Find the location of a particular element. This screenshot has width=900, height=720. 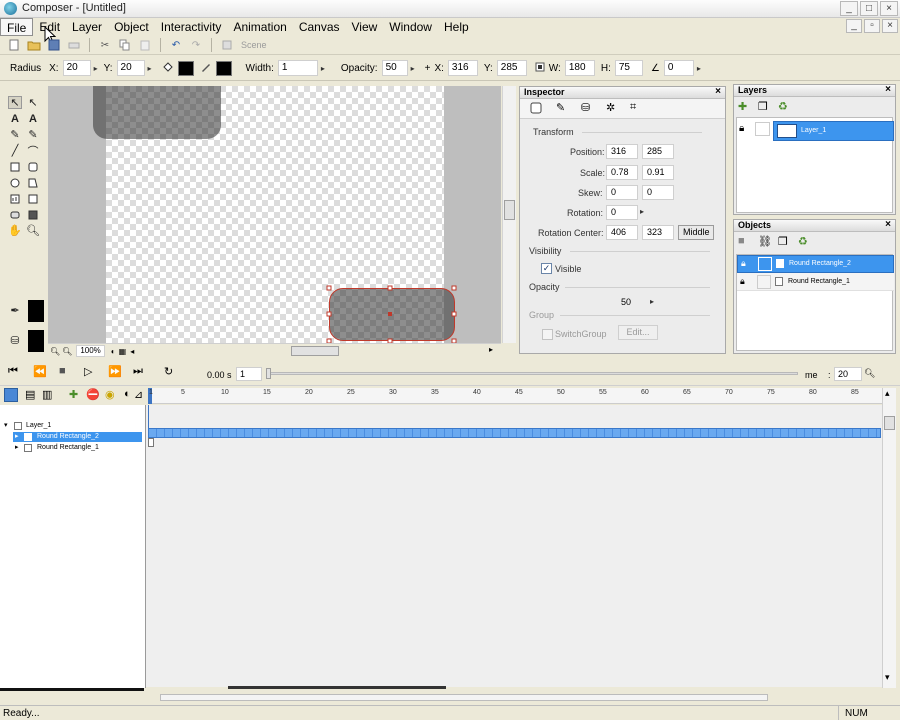

fill-color-box is located at coordinates (36, 341).